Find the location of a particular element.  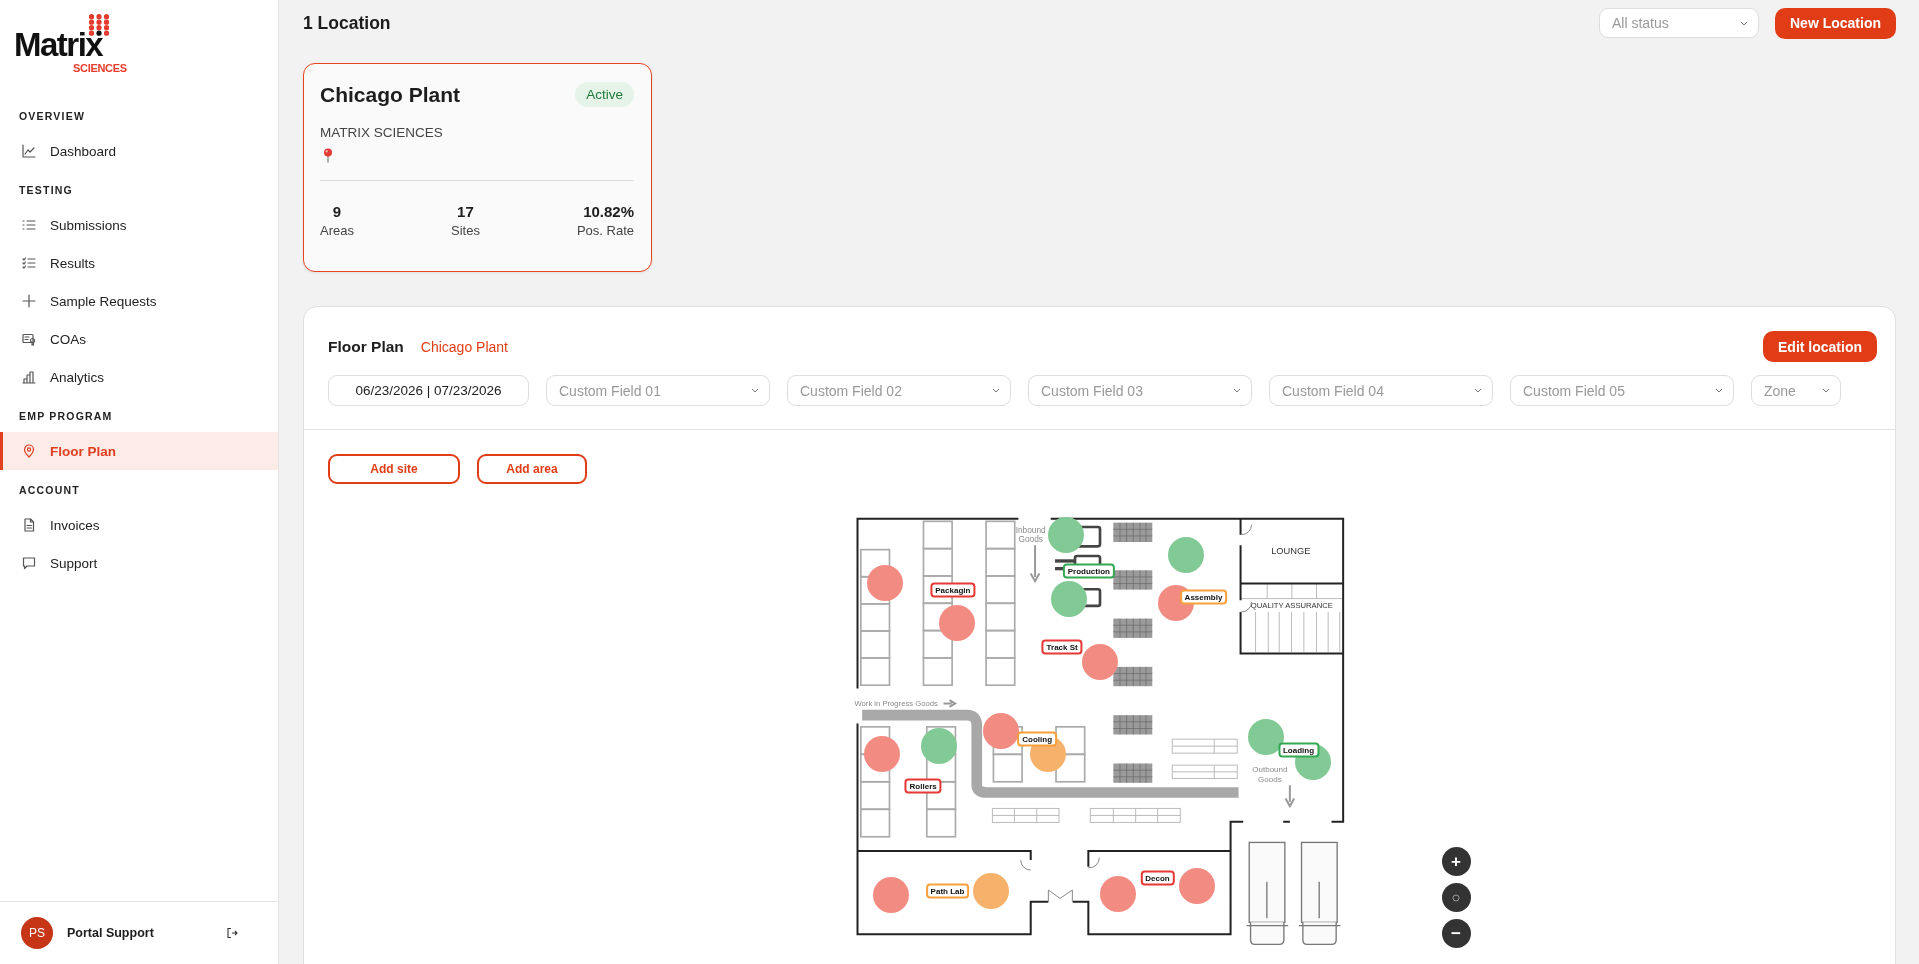

reset-zoom-button is located at coordinates (1456, 897).